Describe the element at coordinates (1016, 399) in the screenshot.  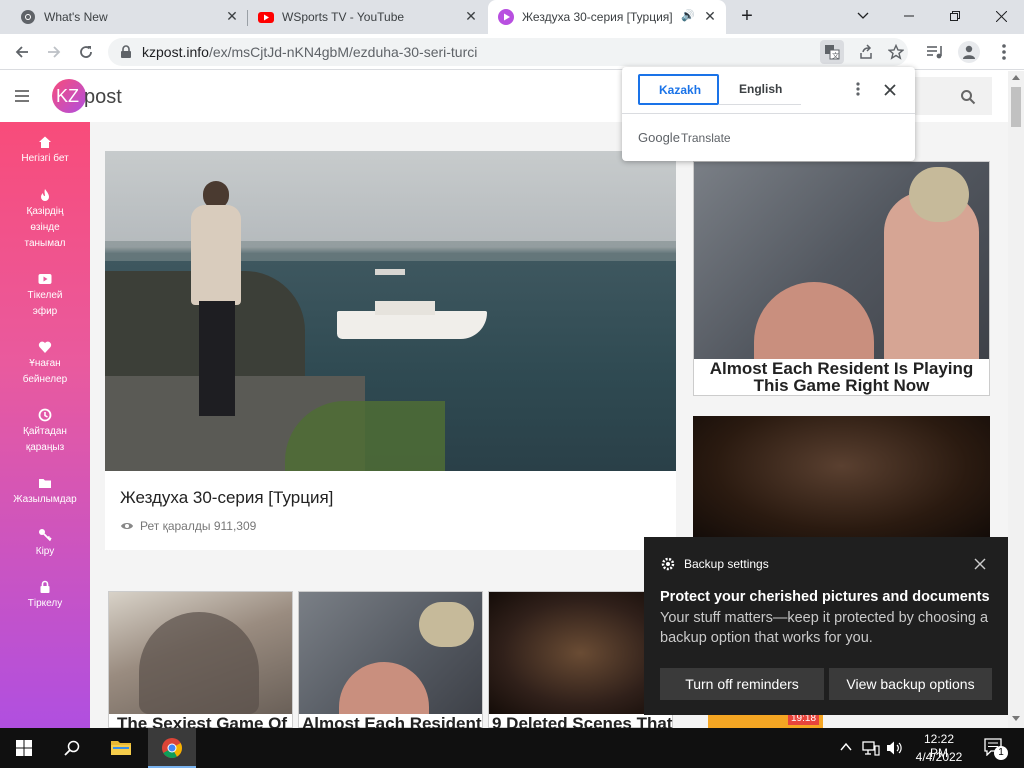
I see `page-scrollbar` at that location.